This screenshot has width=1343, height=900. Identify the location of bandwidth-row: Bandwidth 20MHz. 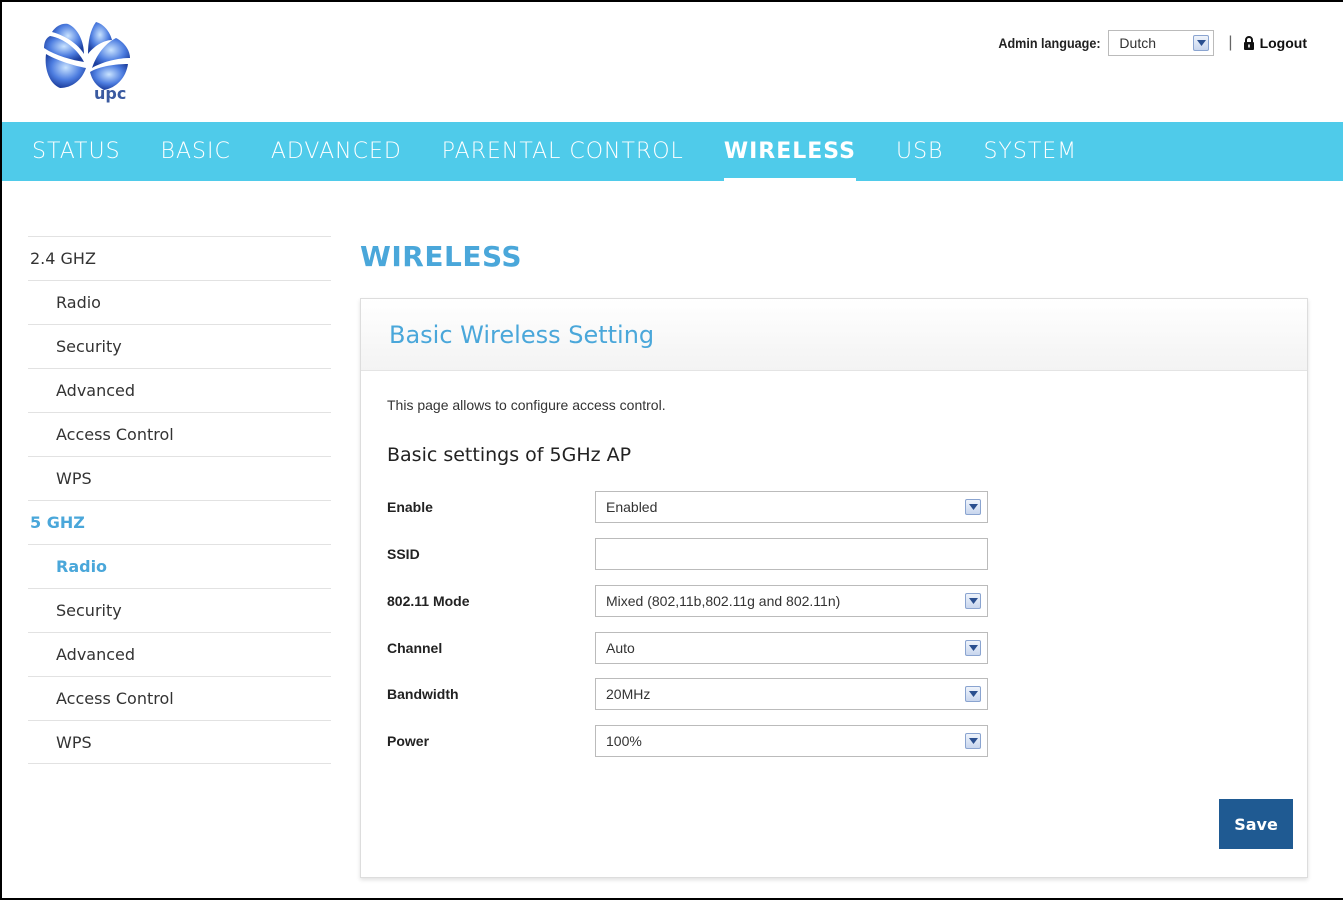
(687, 694).